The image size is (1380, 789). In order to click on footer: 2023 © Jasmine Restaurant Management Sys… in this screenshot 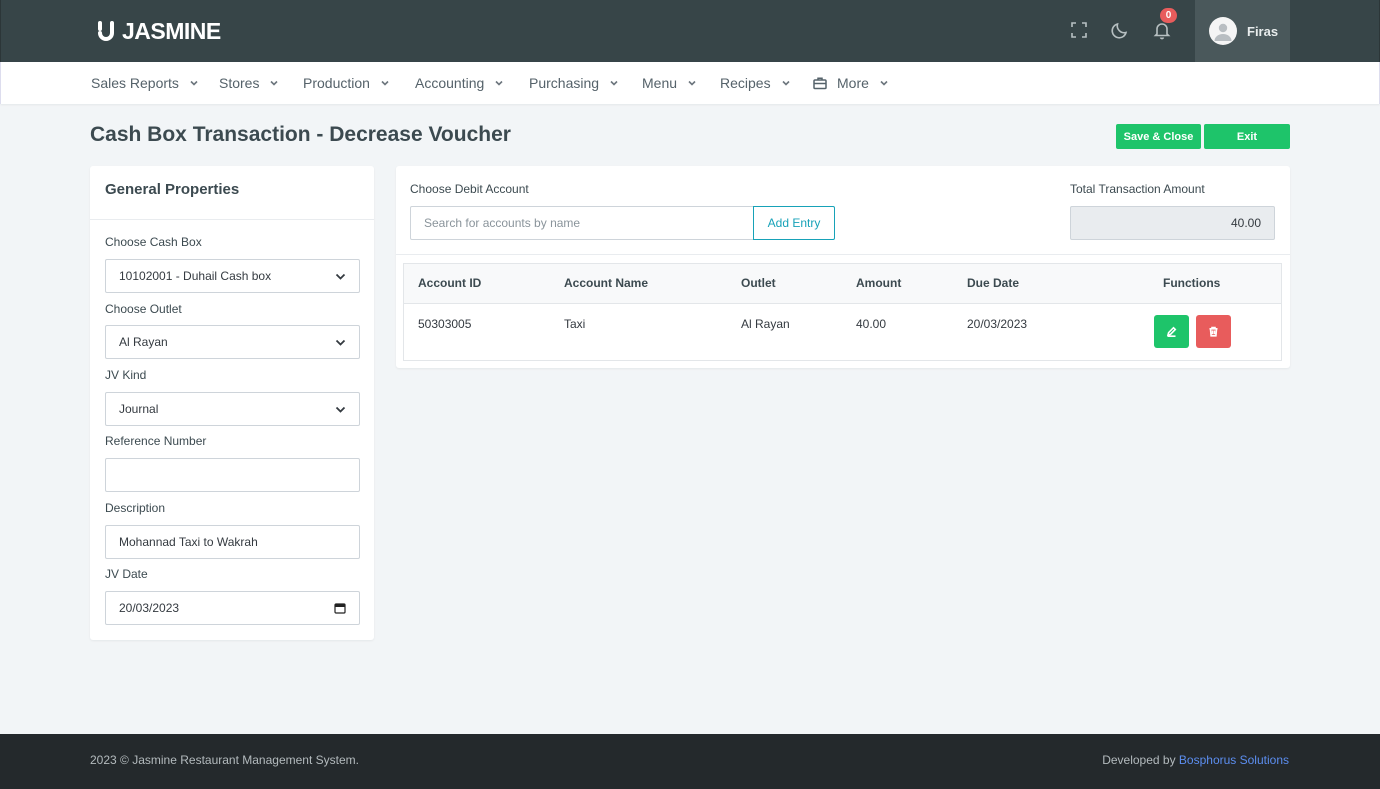, I will do `click(690, 761)`.